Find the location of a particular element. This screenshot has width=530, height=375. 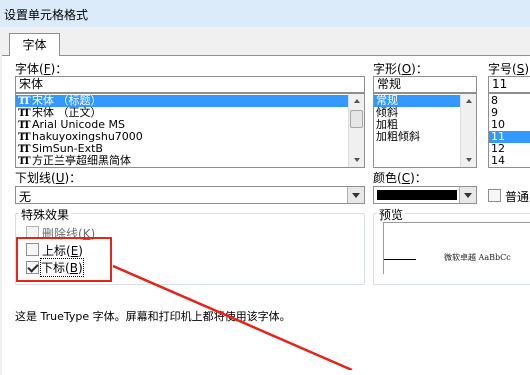

color-select is located at coordinates (425, 195).